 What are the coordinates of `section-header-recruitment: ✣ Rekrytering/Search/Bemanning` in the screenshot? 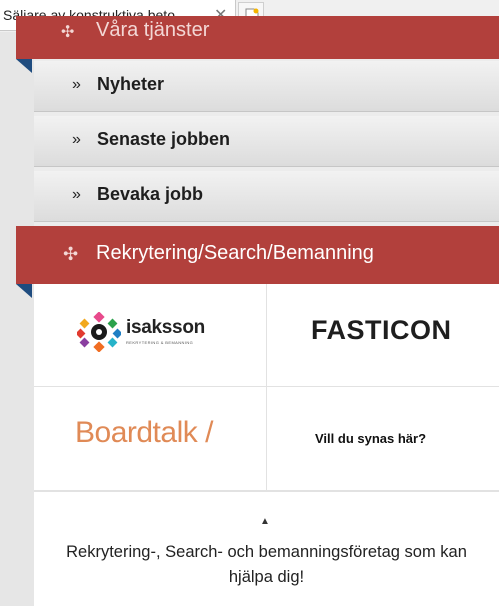 It's located at (257, 255).